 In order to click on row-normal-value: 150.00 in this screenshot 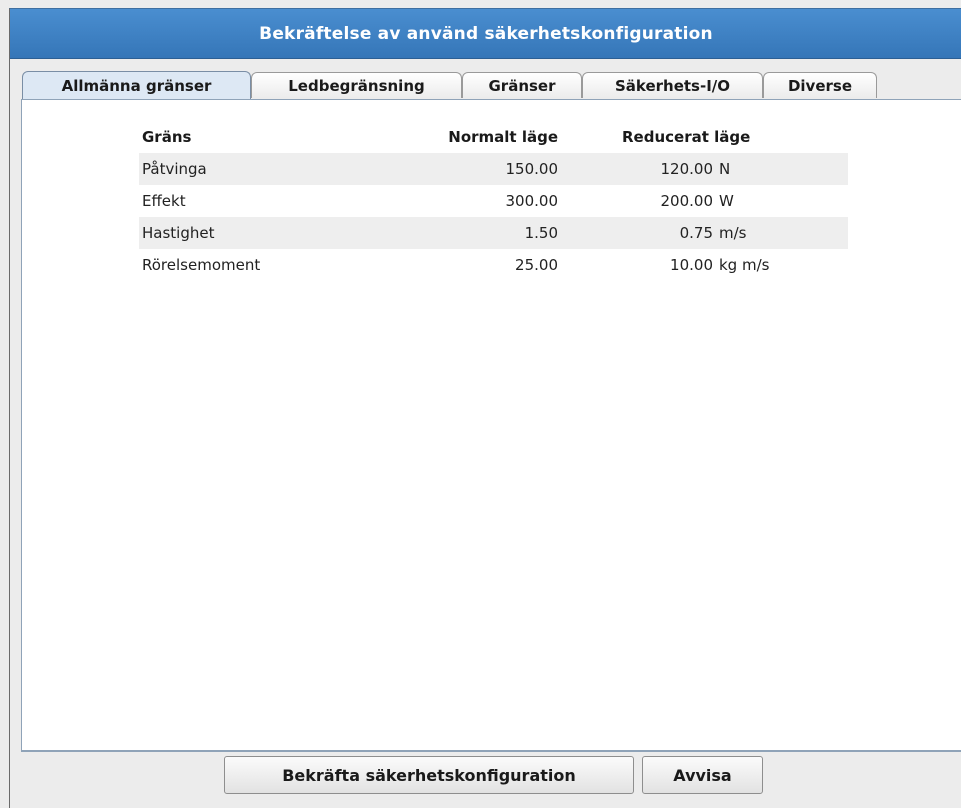, I will do `click(532, 169)`.